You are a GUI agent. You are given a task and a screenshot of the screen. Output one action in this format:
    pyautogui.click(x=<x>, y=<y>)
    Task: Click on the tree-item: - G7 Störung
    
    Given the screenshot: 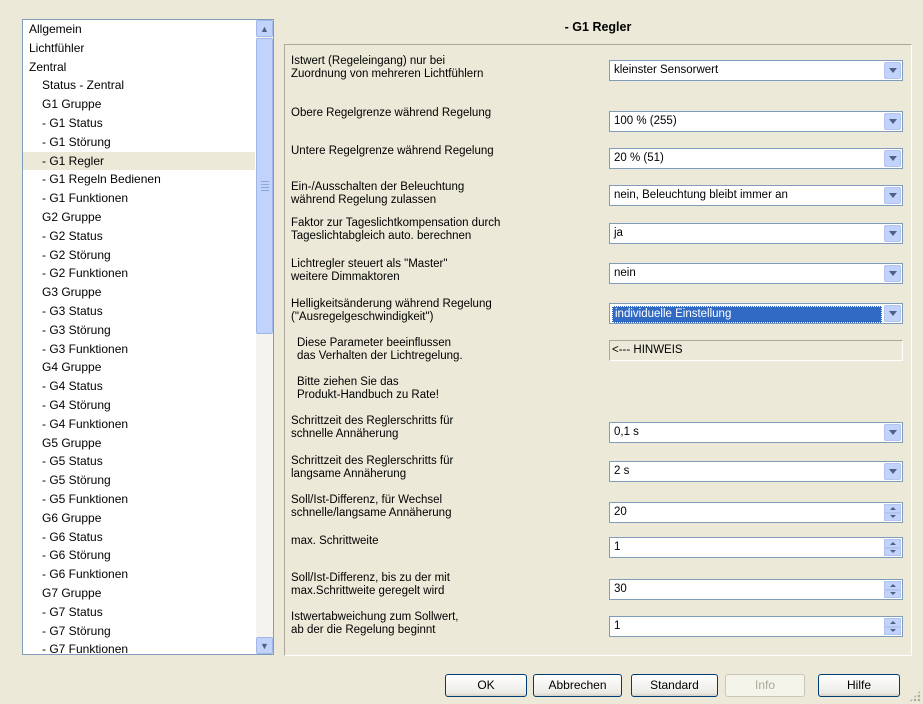 What is the action you would take?
    pyautogui.click(x=139, y=631)
    